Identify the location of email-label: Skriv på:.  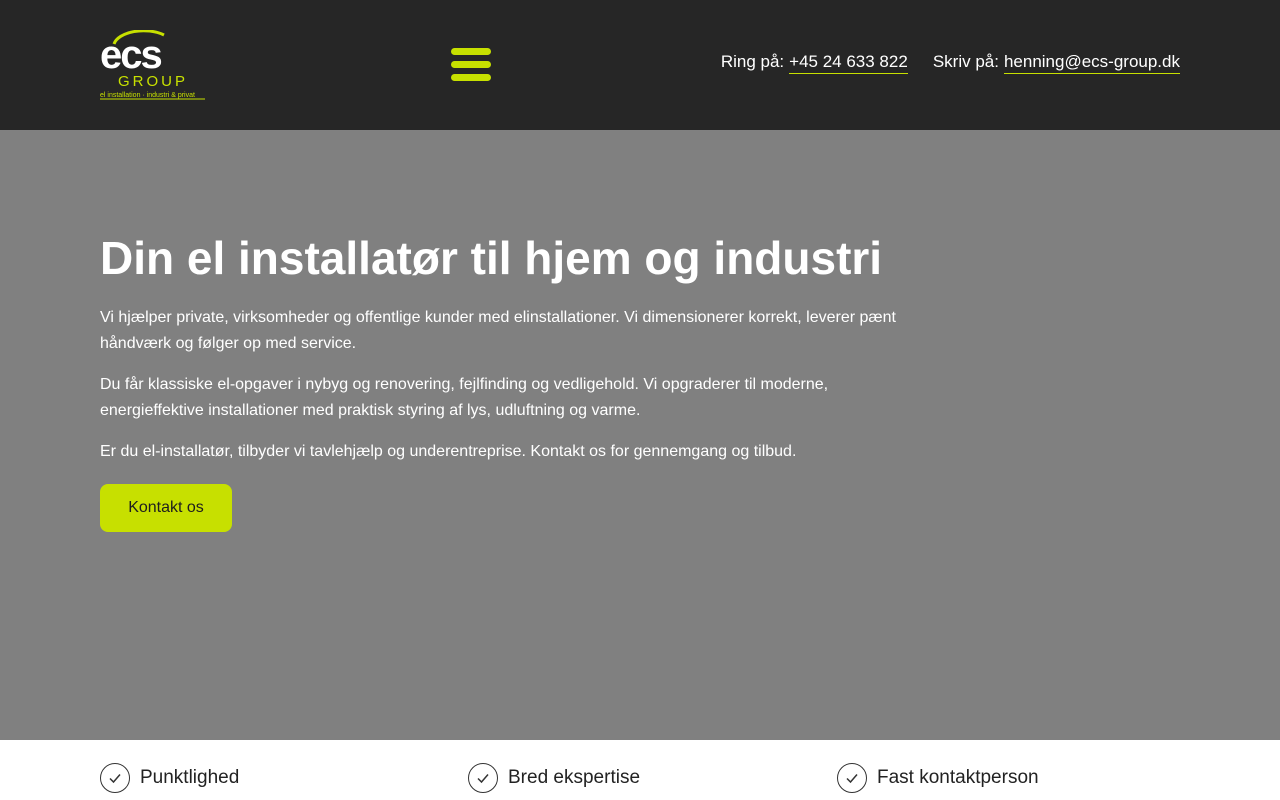
(965, 61).